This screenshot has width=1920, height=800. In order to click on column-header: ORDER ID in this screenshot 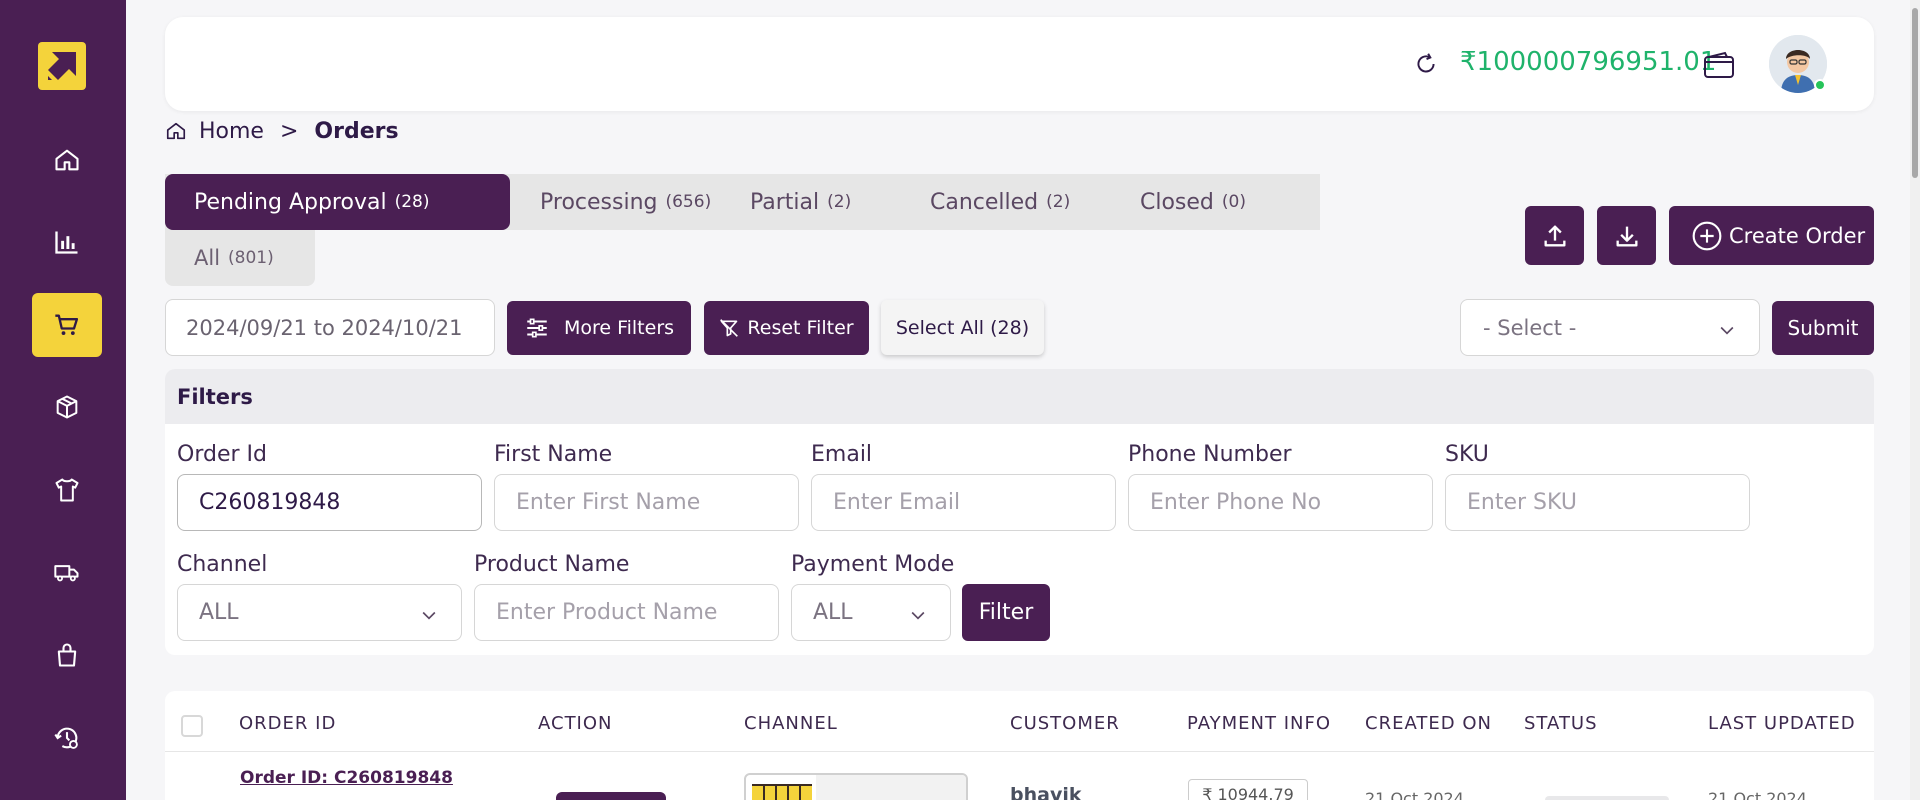, I will do `click(287, 723)`.